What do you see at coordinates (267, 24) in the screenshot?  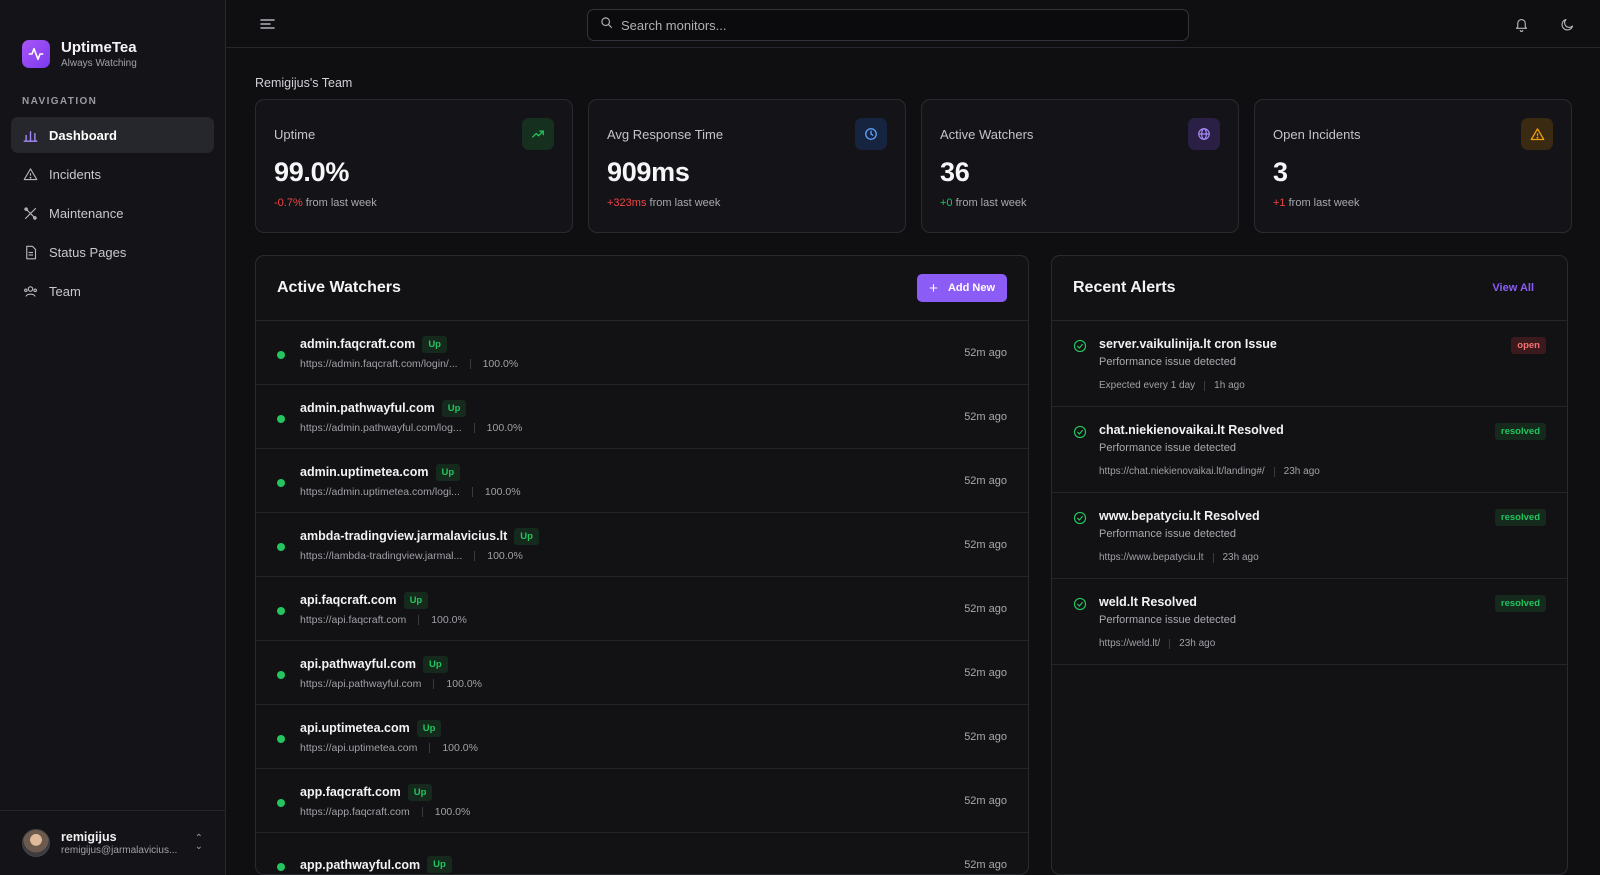 I see `menu-icon` at bounding box center [267, 24].